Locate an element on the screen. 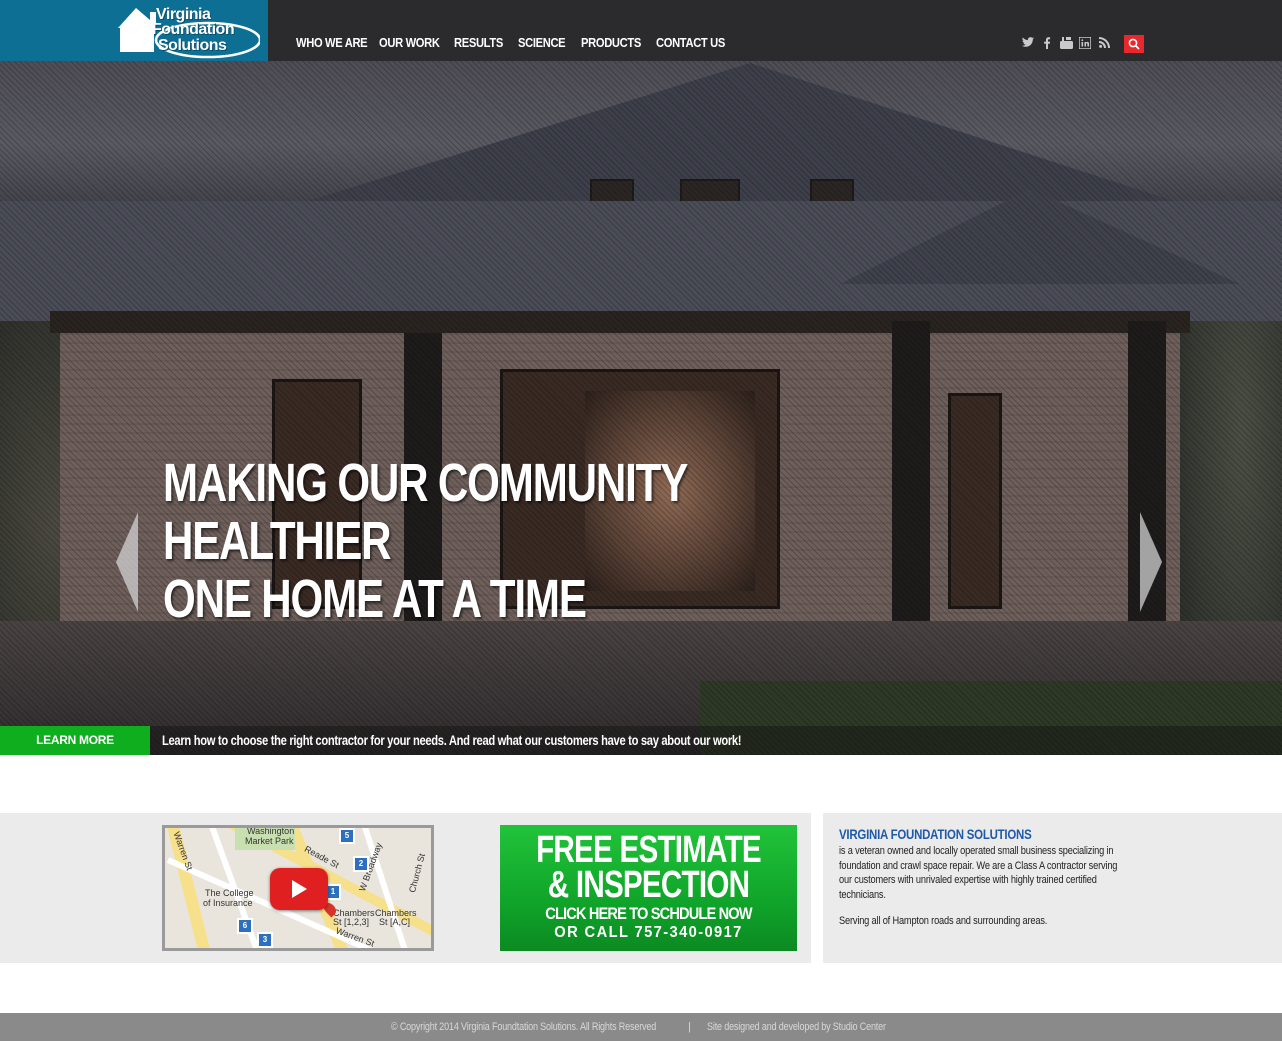  hero-headline-line3: ONE HOME AT A TIME is located at coordinates (375, 599).